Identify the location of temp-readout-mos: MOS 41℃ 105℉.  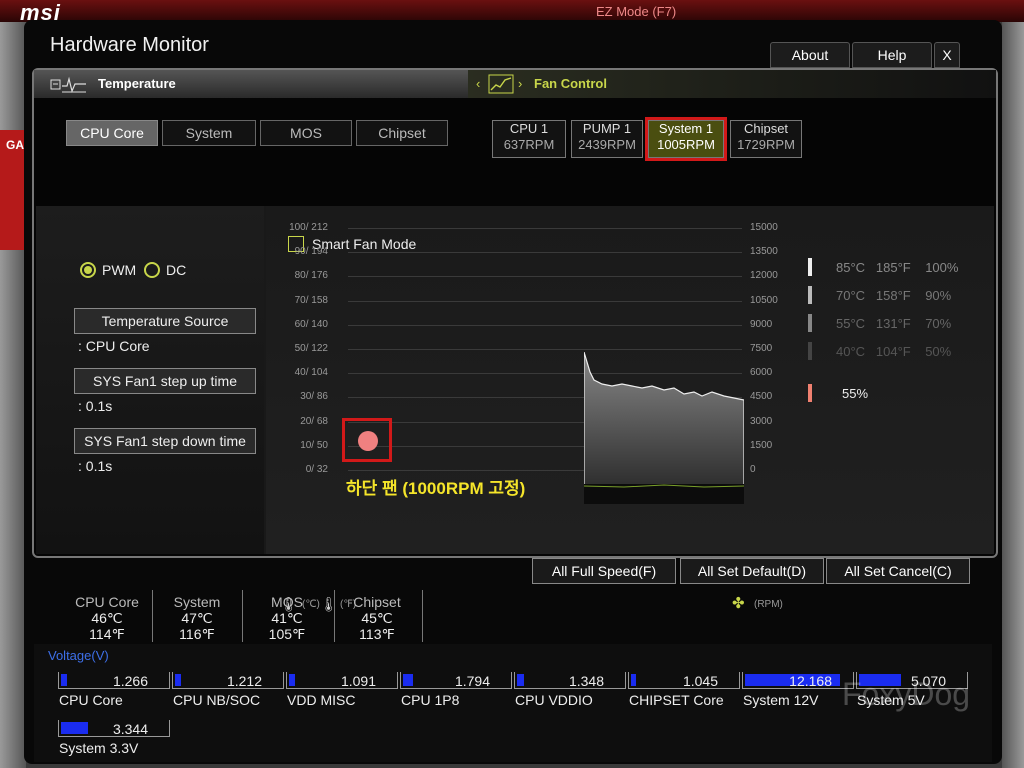
(287, 618).